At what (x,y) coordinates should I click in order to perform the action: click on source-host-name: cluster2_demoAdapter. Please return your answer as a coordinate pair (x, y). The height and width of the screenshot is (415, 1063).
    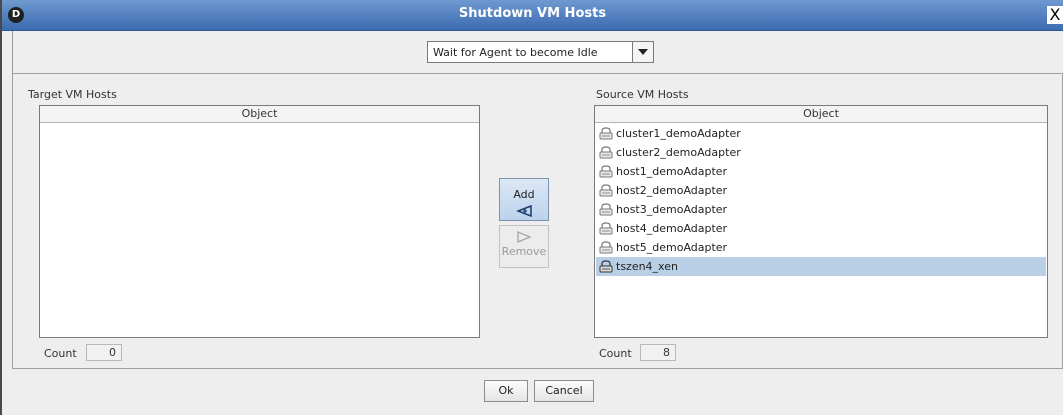
    Looking at the image, I should click on (678, 152).